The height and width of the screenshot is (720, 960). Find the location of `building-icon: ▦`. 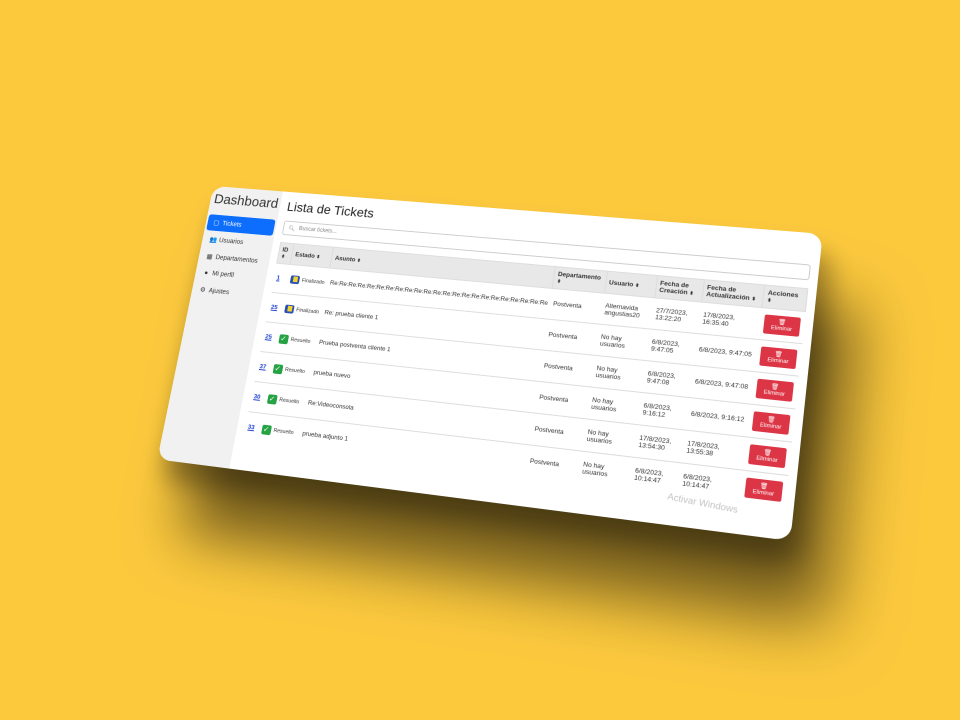

building-icon: ▦ is located at coordinates (209, 257).